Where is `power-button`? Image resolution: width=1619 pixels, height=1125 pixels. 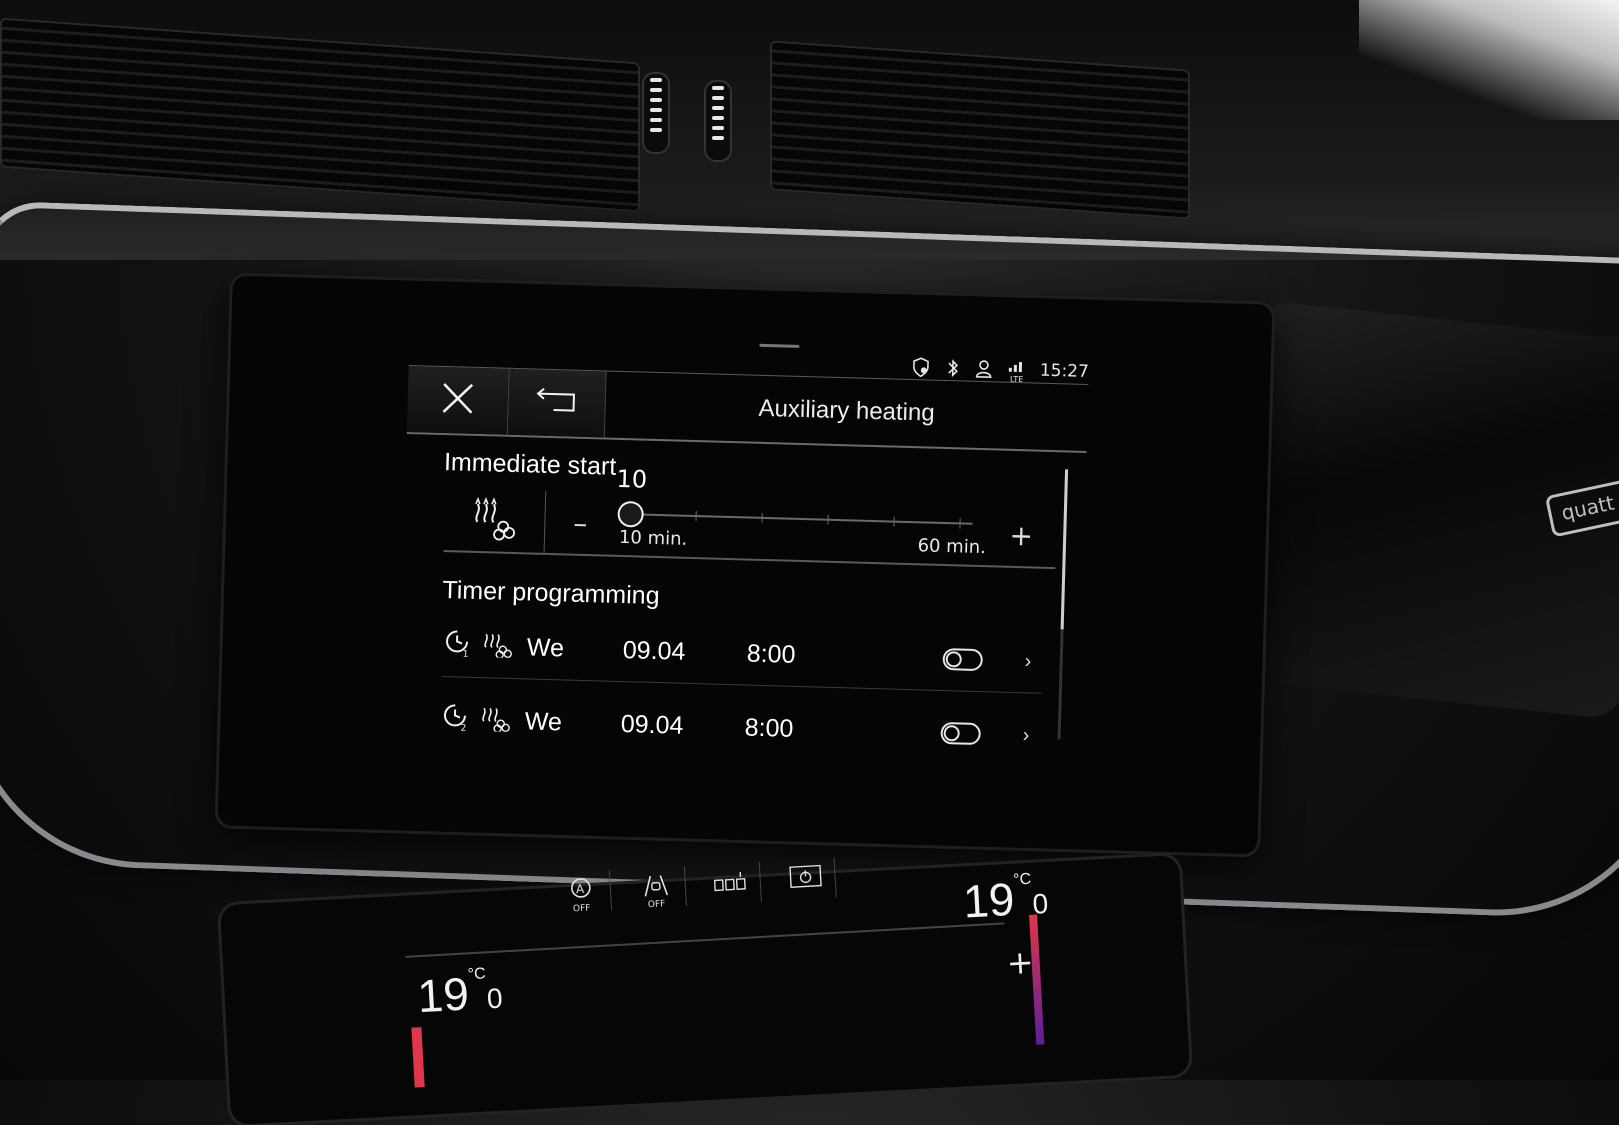
power-button is located at coordinates (806, 879).